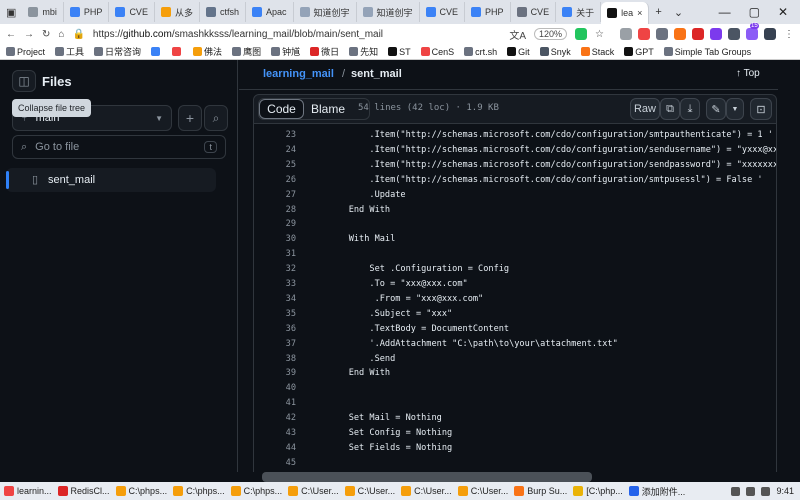  Describe the element at coordinates (61, 34) in the screenshot. I see `home-icon: ⌂` at that location.